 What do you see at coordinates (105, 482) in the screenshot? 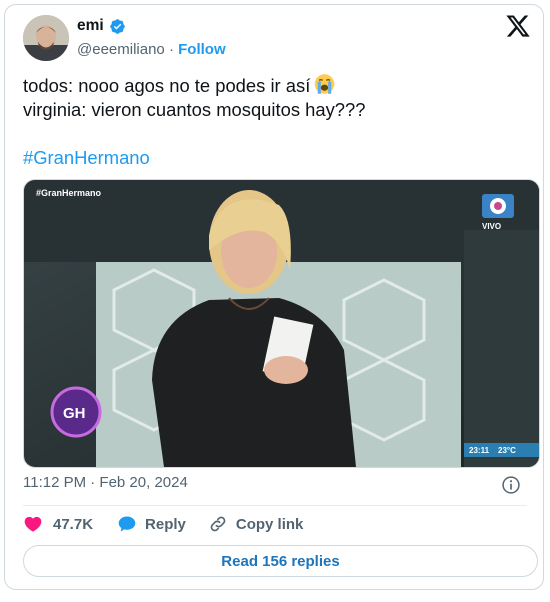
I see `tweet-timestamp: 11:12 PM · Feb 20, 2024` at bounding box center [105, 482].